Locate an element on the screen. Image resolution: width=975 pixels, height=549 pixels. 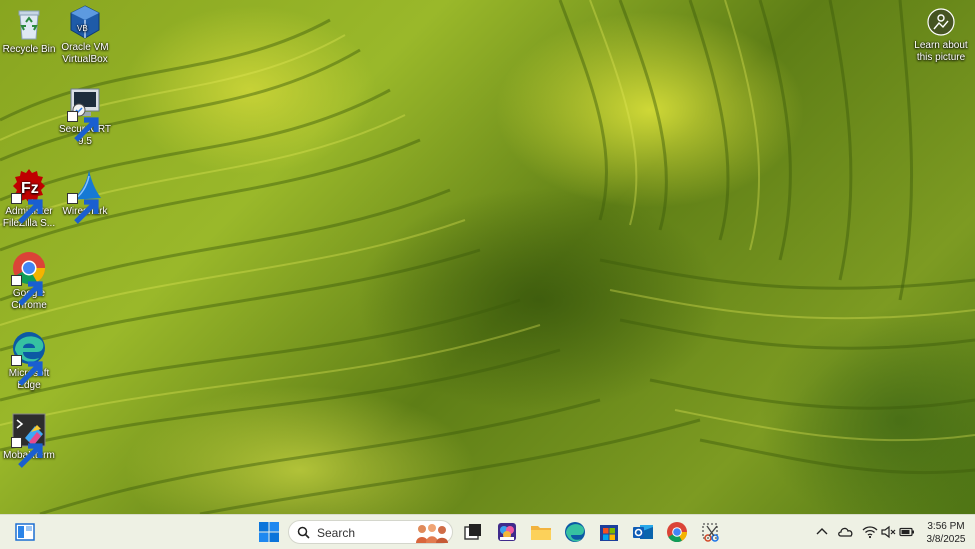
snipping-tool-icon is located at coordinates (710, 532).